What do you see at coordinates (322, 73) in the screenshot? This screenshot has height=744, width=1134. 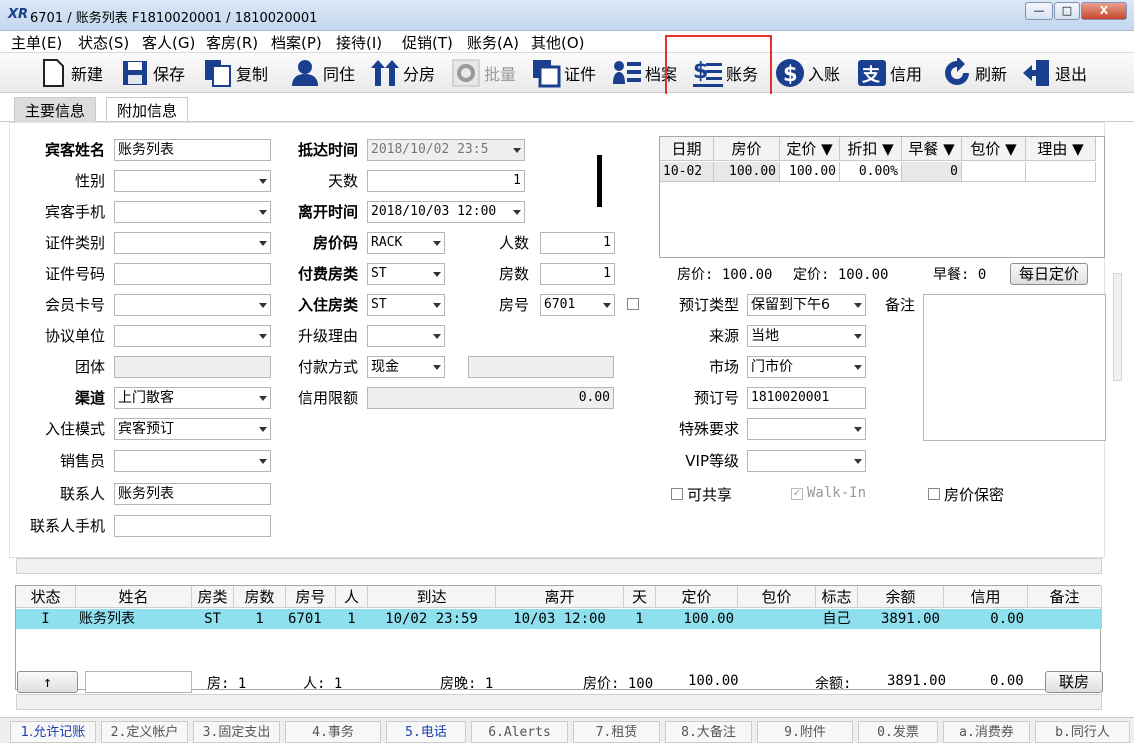 I see `cohabit-button: 同住` at bounding box center [322, 73].